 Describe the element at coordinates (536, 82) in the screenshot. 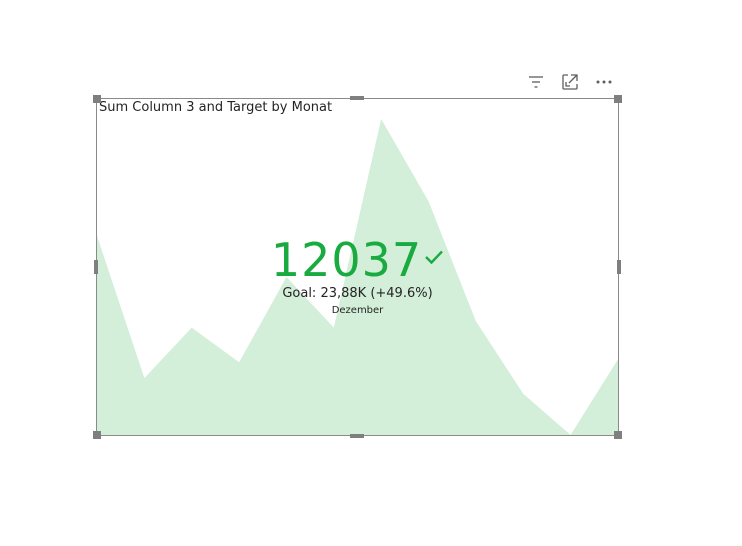

I see `filter-icon` at that location.